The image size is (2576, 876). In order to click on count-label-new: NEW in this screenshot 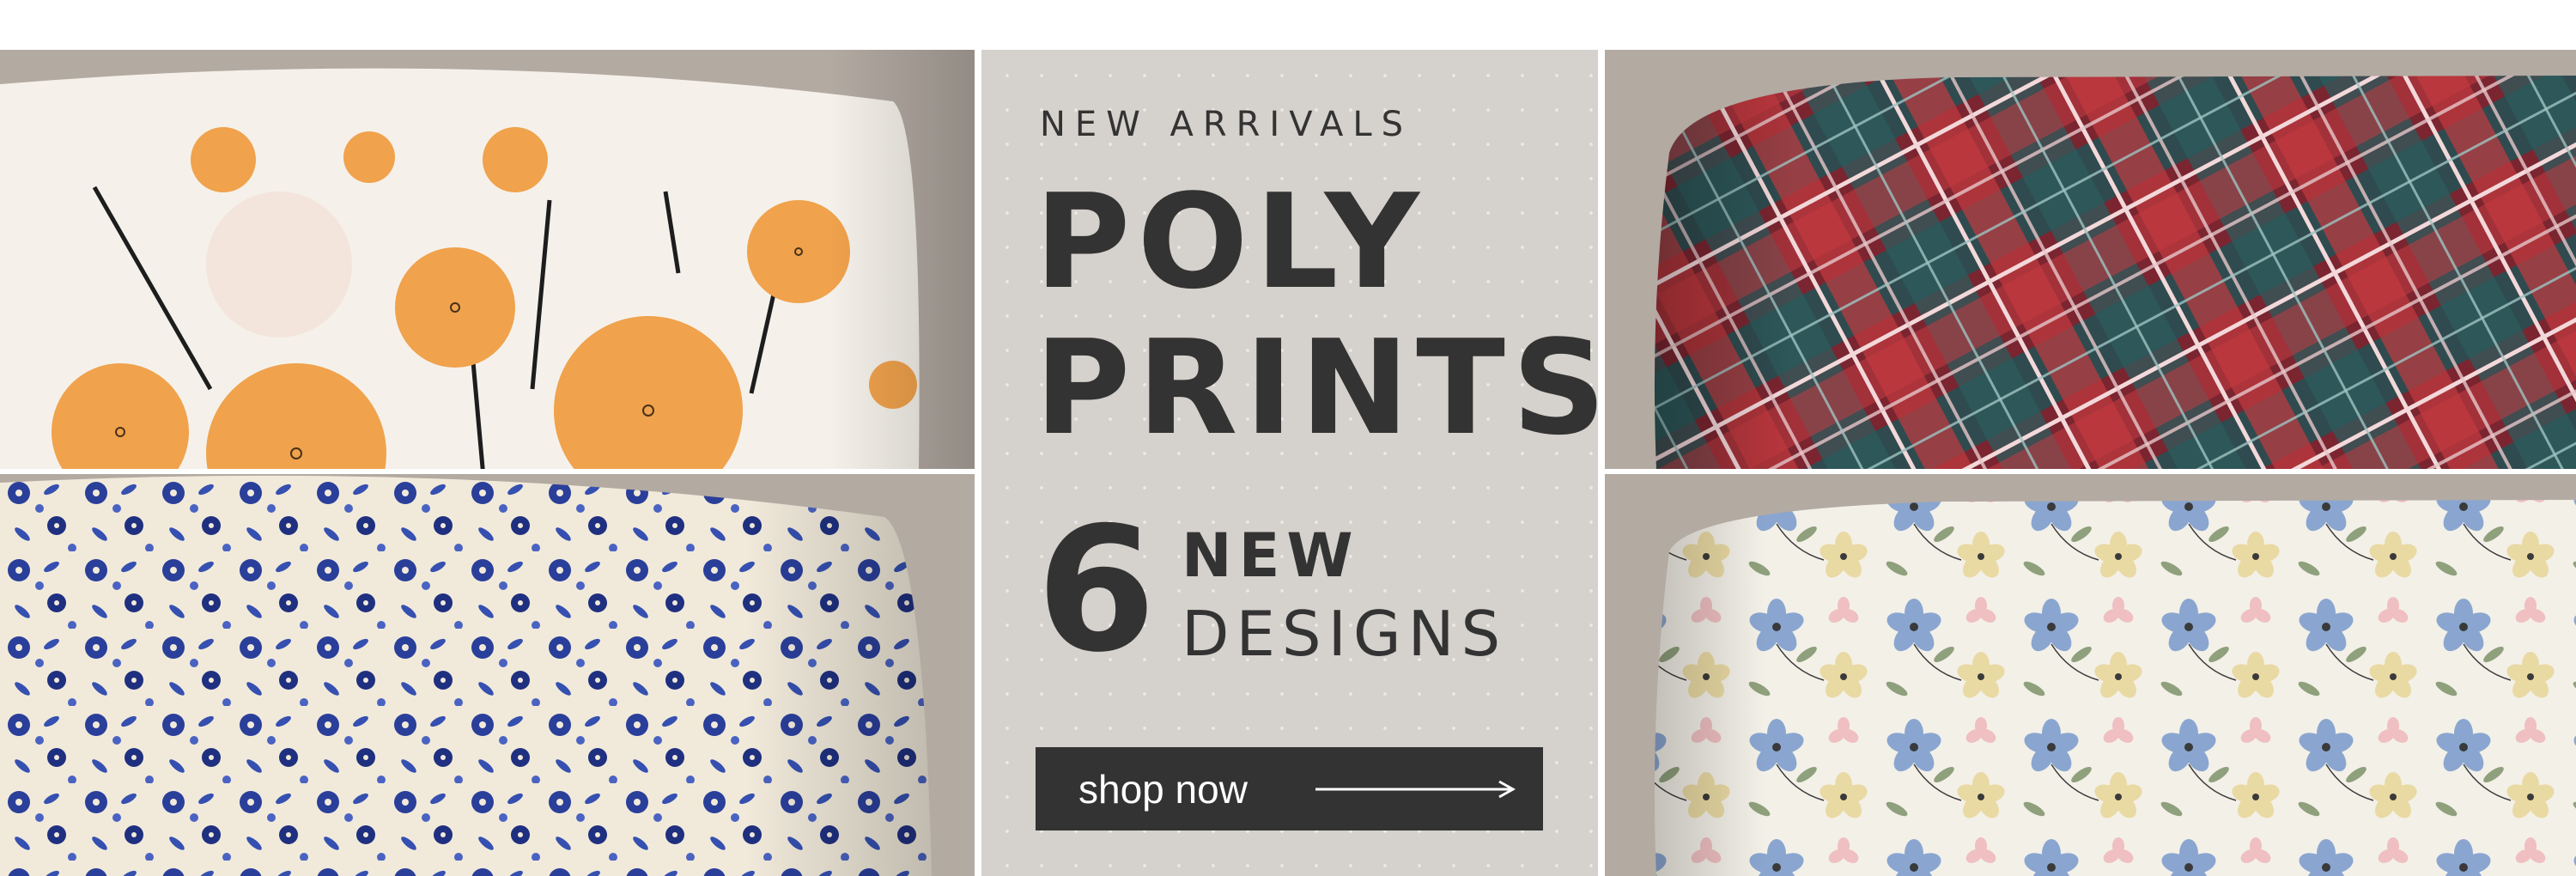, I will do `click(1271, 555)`.